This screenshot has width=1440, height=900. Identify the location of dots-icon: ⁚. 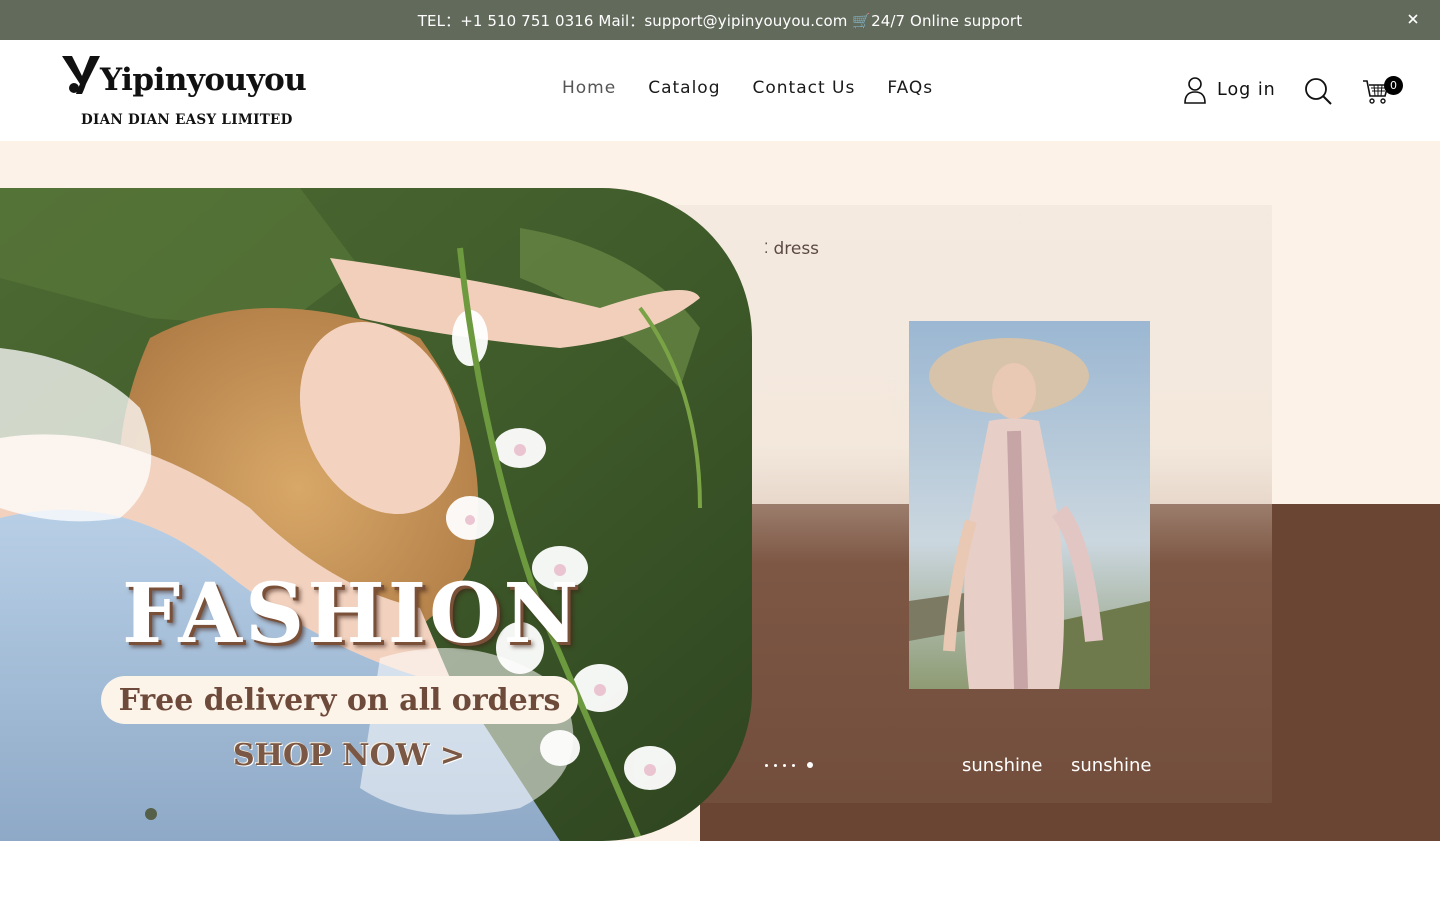
(766, 249).